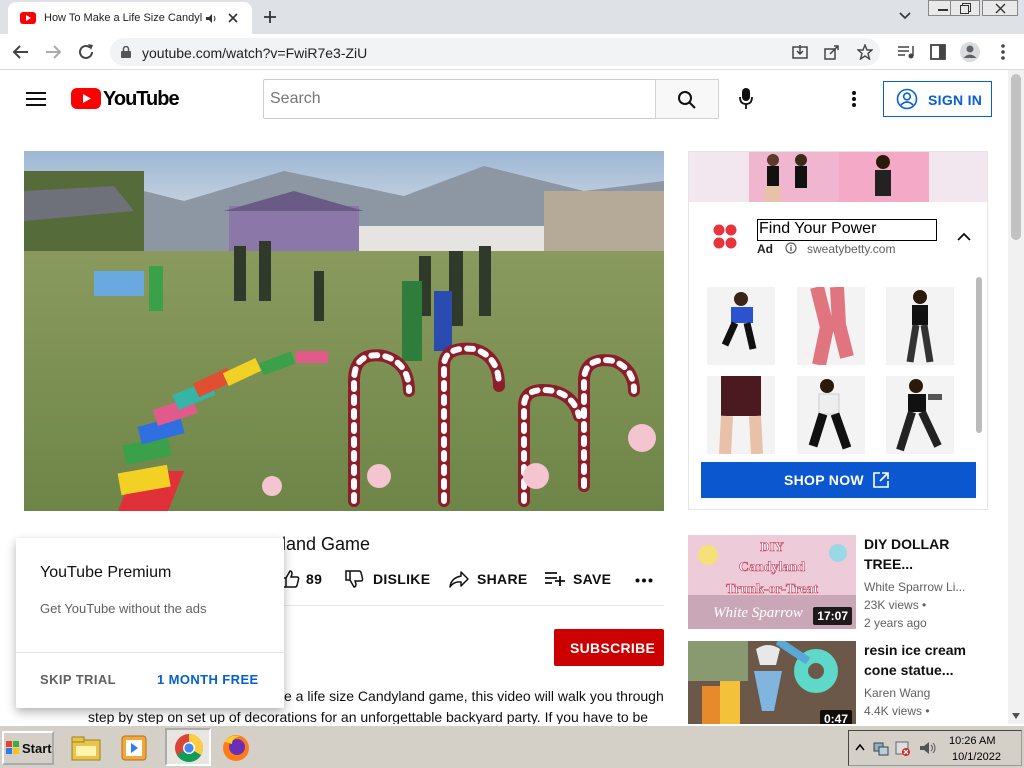  I want to click on product-dumbbell-workout-image, so click(919, 415).